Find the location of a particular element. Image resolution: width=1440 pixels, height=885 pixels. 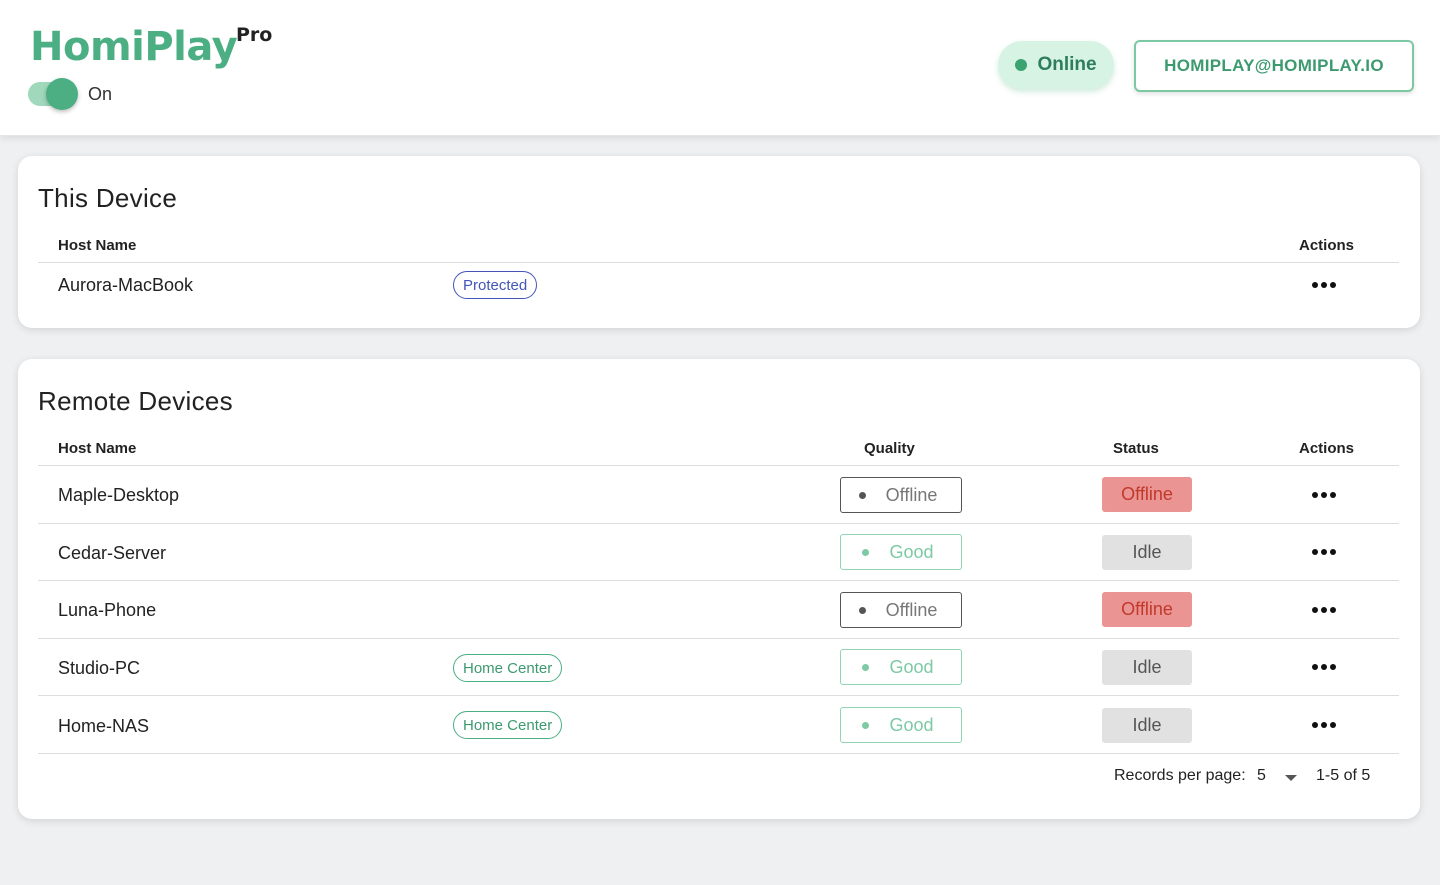

host-name: Studio-PC is located at coordinates (99, 668).